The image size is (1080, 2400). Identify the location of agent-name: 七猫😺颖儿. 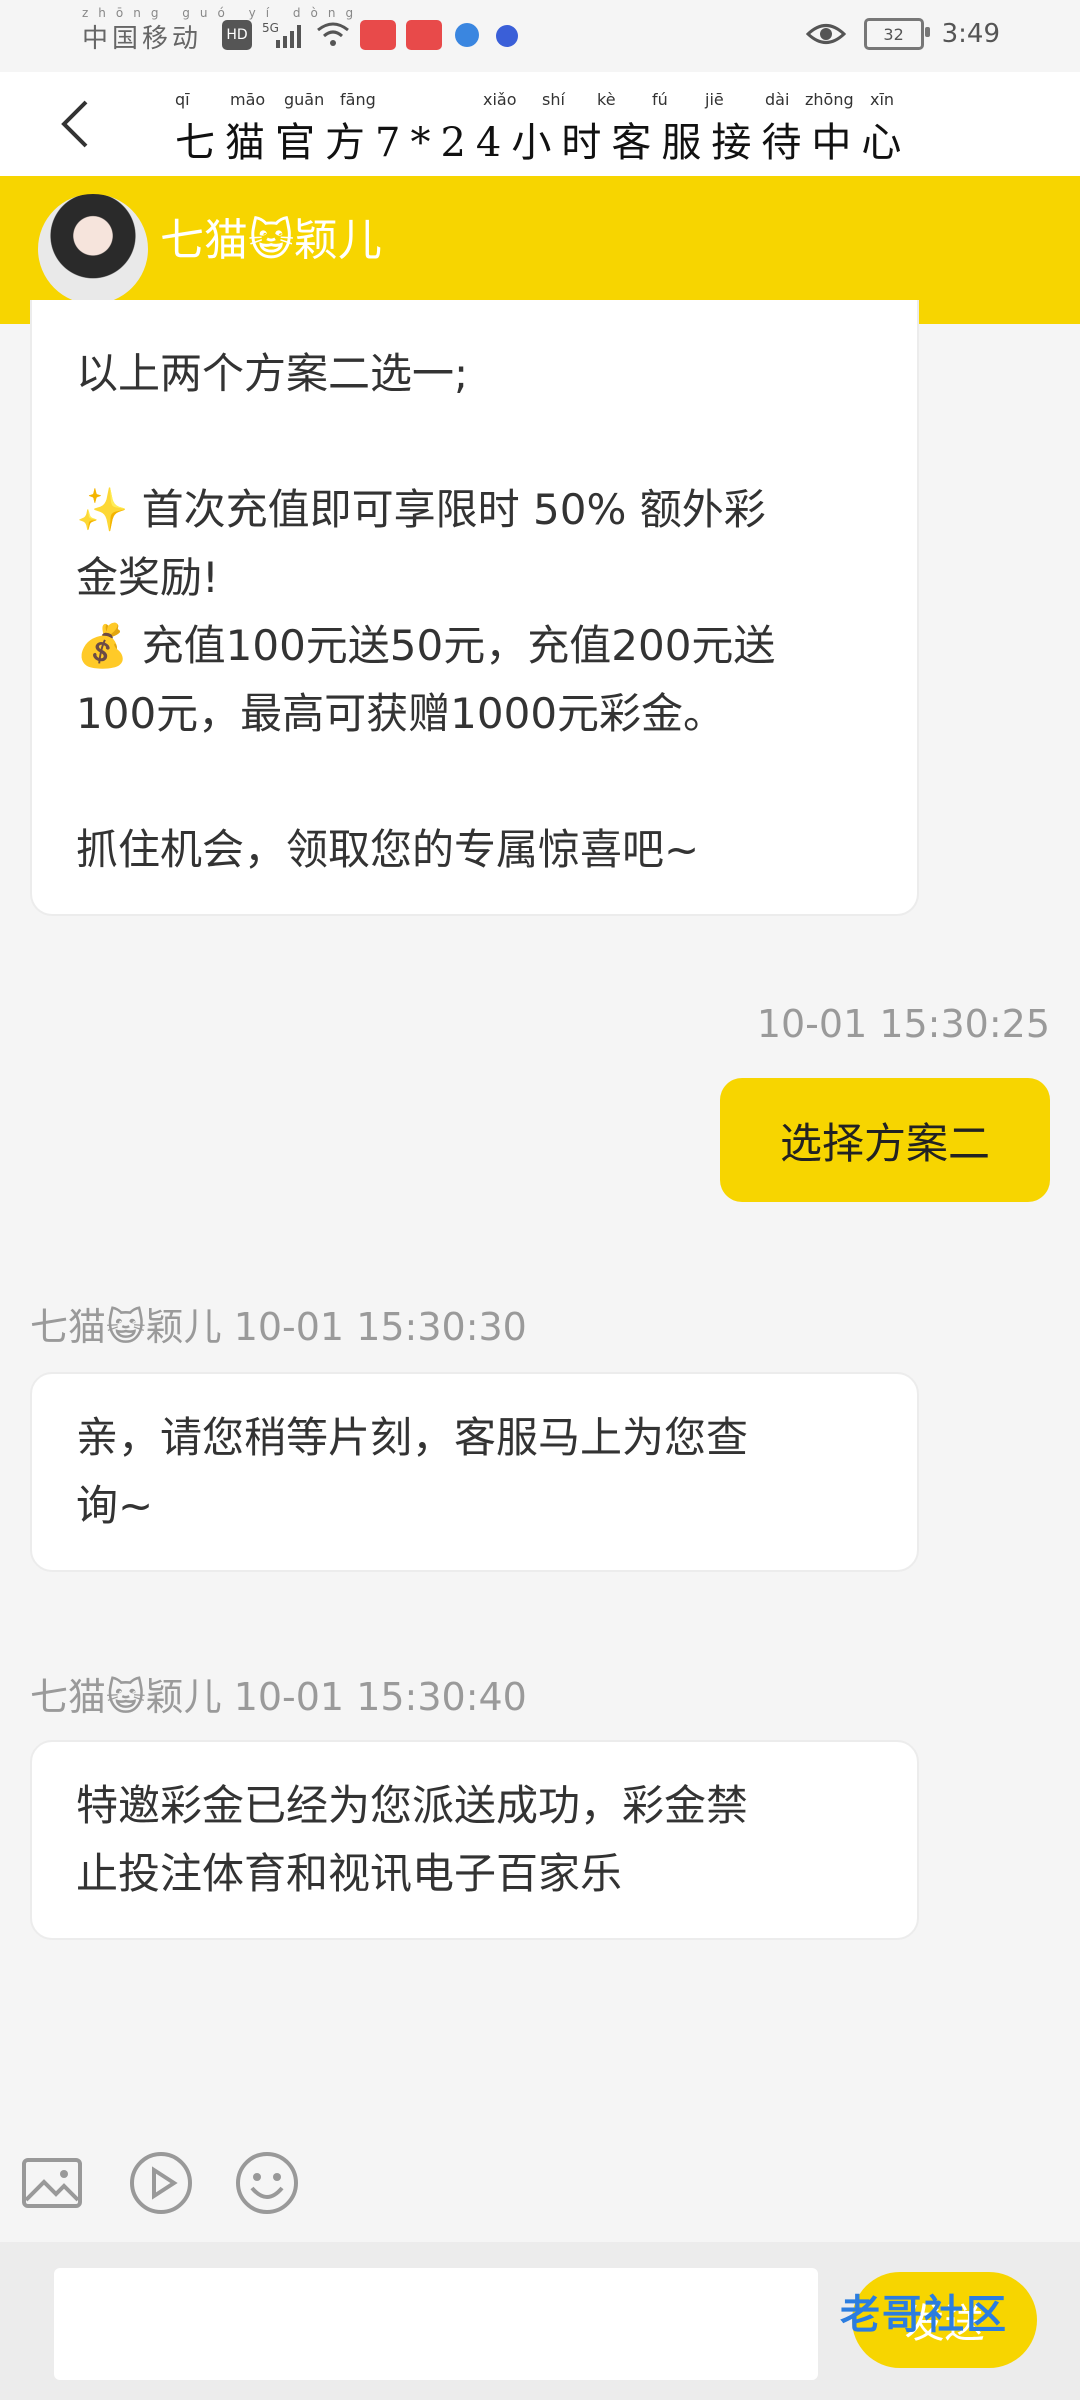
(271, 240).